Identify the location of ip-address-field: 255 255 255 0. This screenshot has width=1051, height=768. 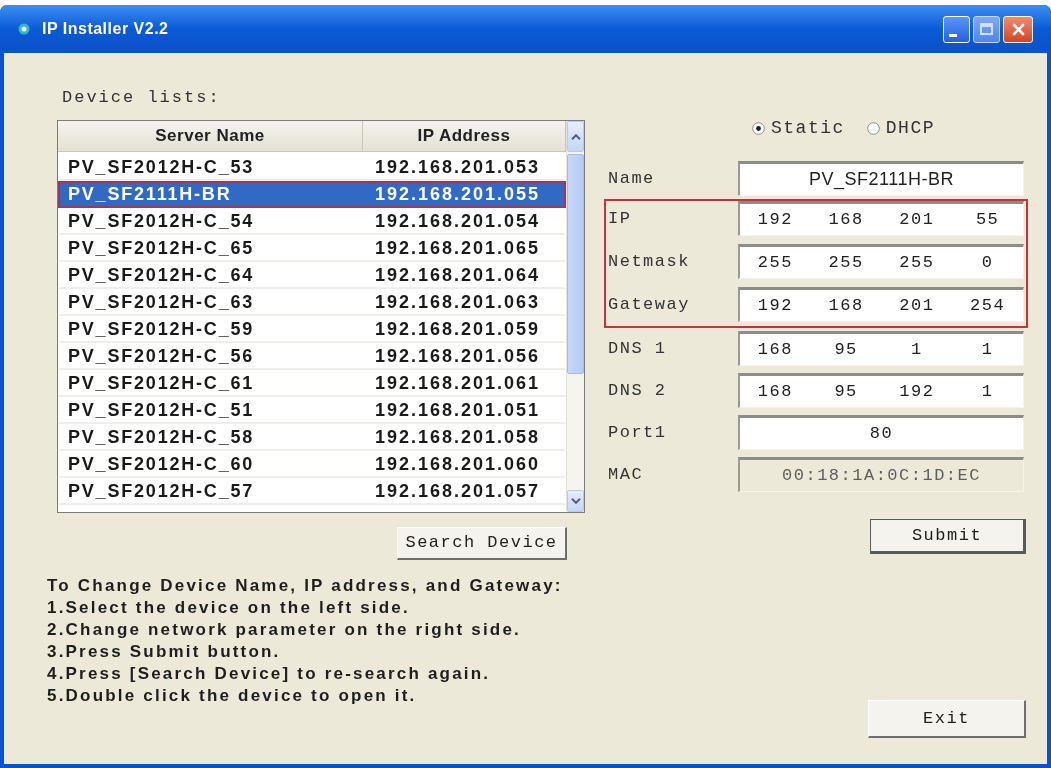
(881, 261).